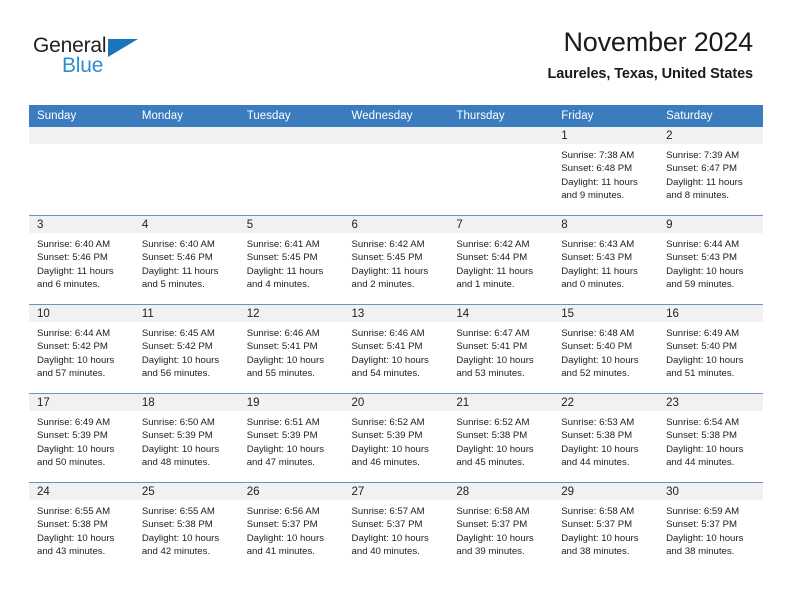 This screenshot has height=612, width=792. What do you see at coordinates (283, 511) in the screenshot?
I see `sunrise-text: Sunrise: 6:56 AM` at bounding box center [283, 511].